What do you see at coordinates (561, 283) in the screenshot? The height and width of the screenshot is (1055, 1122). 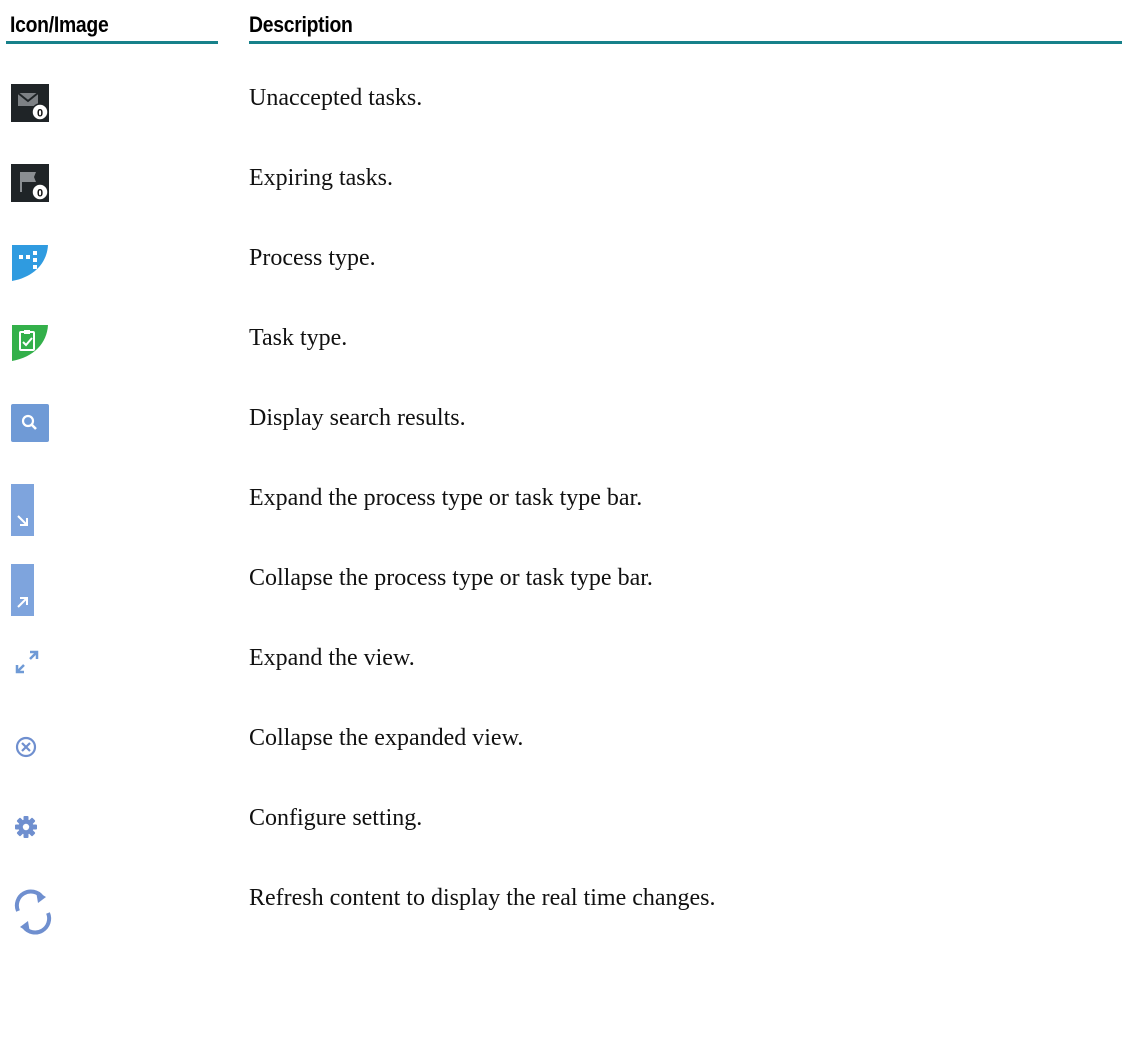 I see `table-row: Process type.` at bounding box center [561, 283].